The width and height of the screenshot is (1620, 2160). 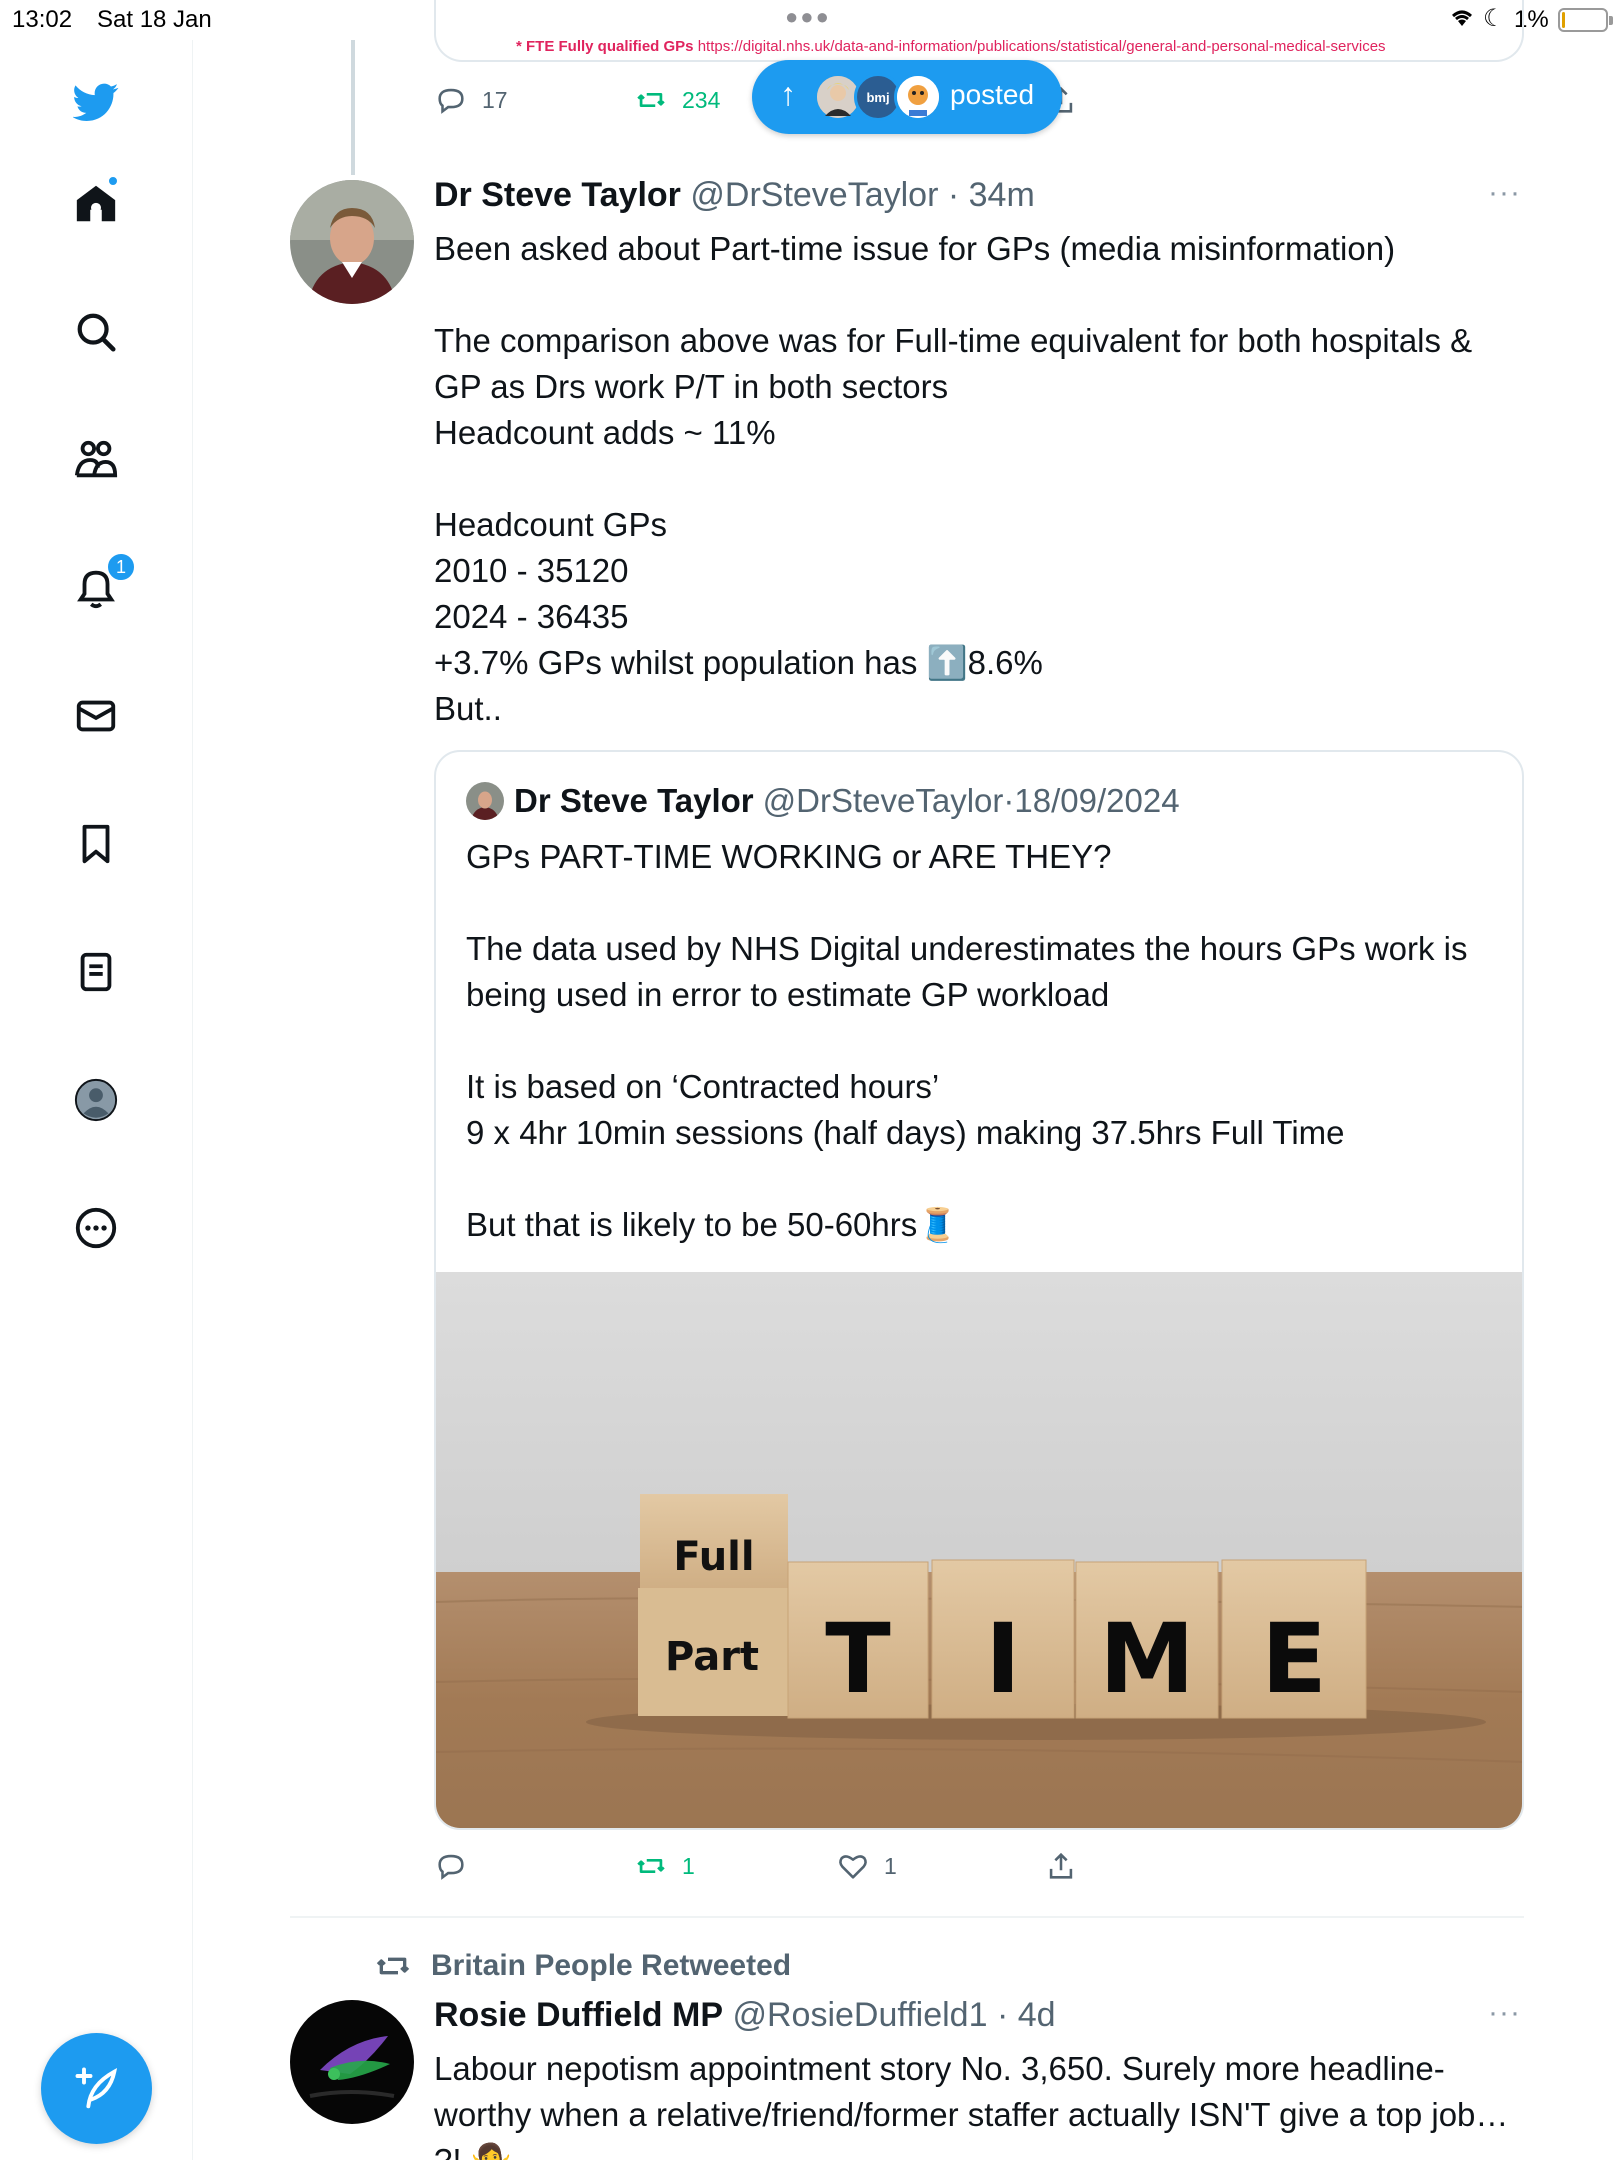 I want to click on tweet-actions: 1 1, so click(x=884, y=1866).